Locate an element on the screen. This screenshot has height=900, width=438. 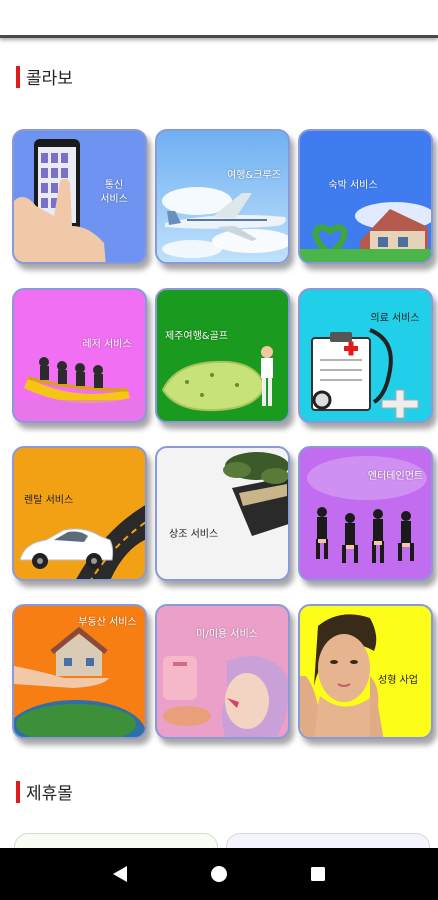
tile-label: 엔터테인먼트 is located at coordinates (395, 476).